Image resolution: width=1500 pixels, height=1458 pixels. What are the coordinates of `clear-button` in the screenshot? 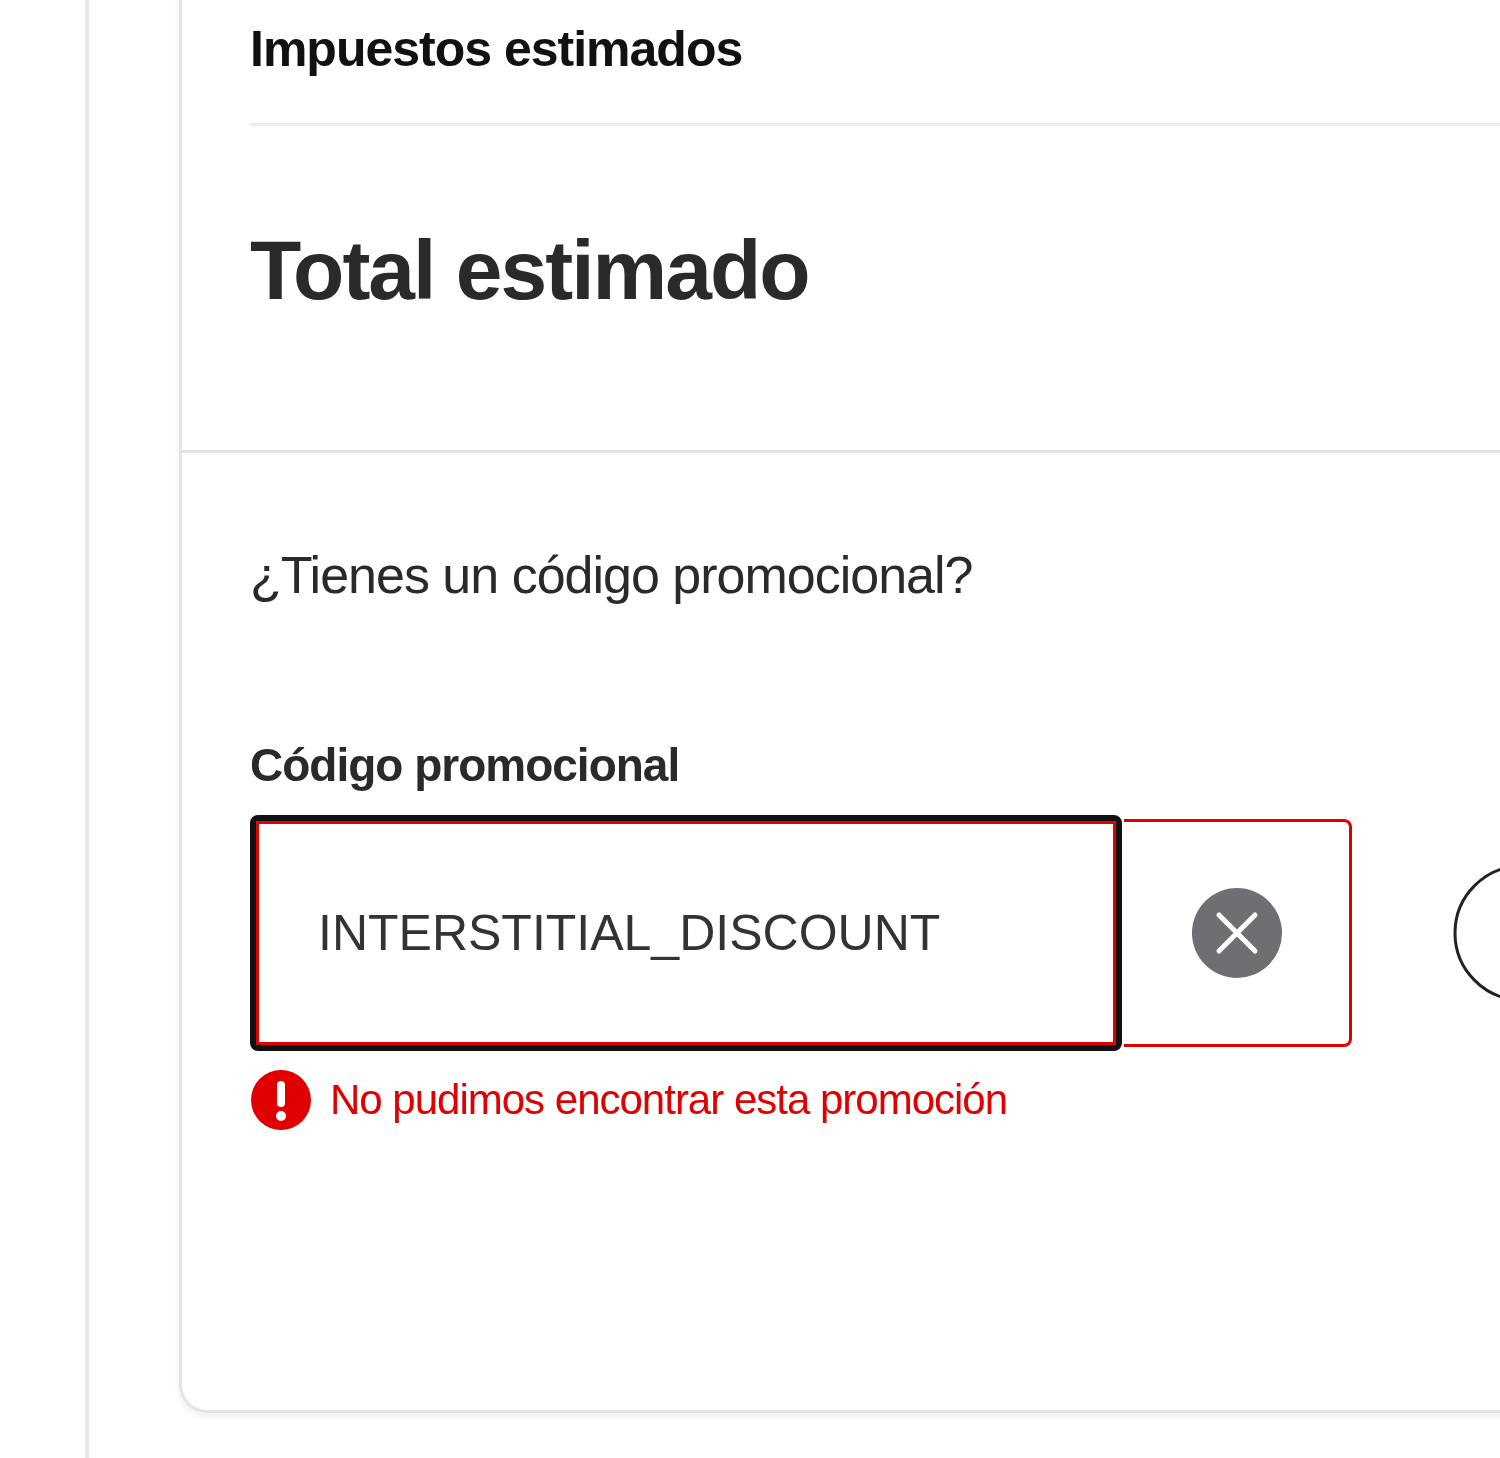 It's located at (1238, 933).